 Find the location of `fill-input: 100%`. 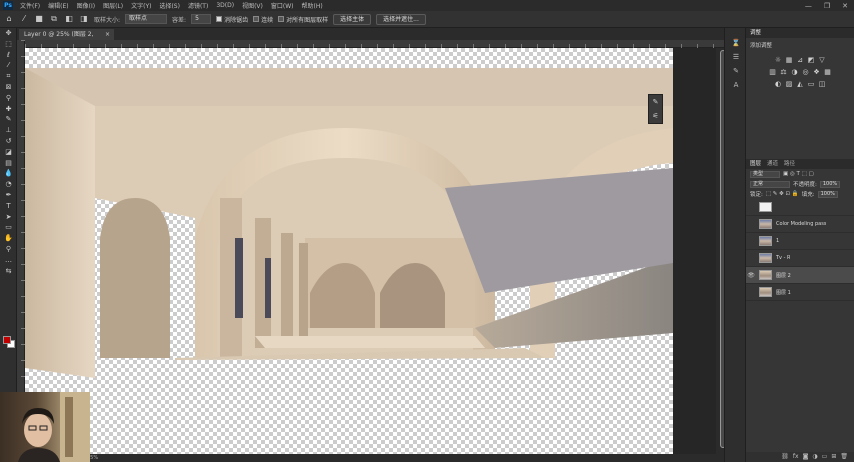

fill-input: 100% is located at coordinates (827, 194).